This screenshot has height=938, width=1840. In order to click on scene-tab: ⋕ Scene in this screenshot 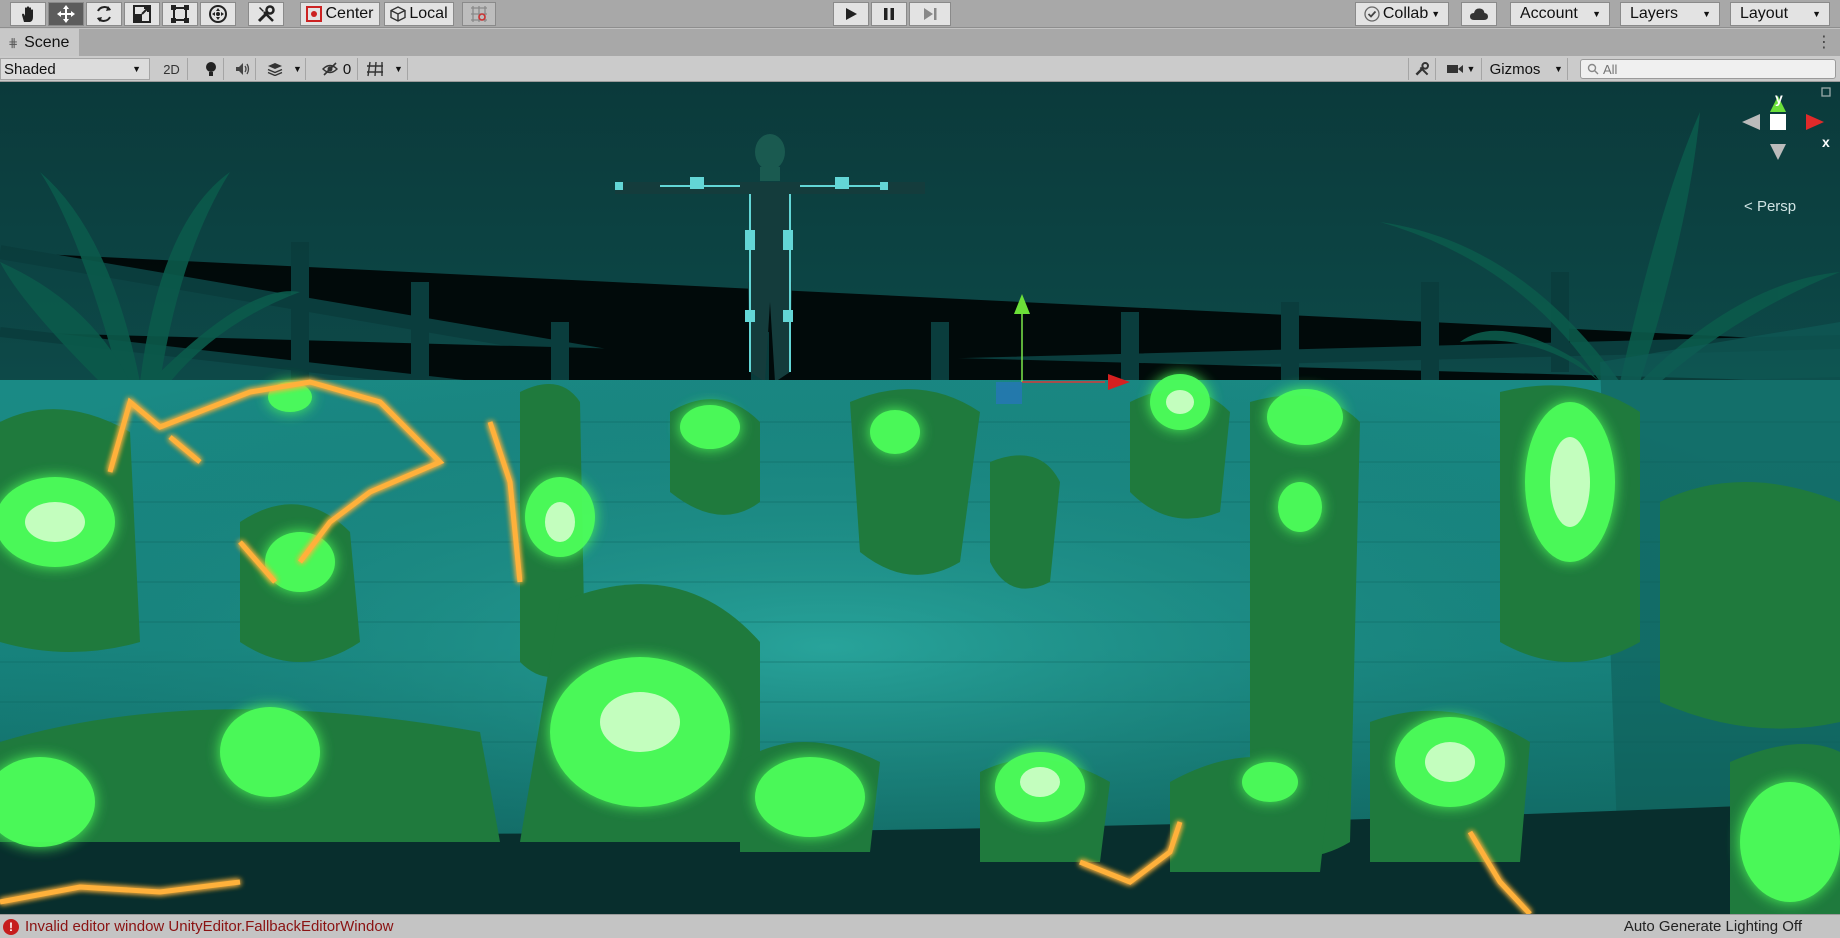, I will do `click(40, 42)`.